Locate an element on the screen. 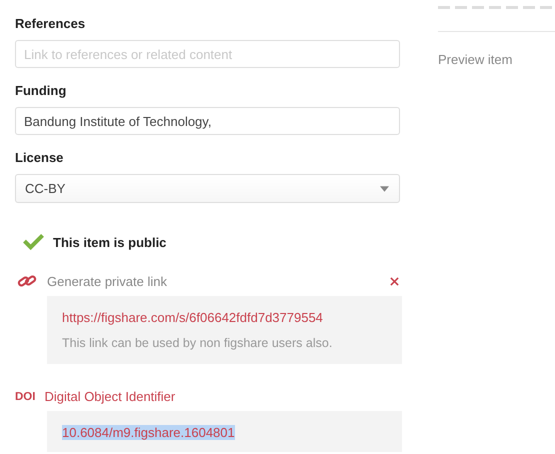 This screenshot has height=454, width=555. doi-value: 10.6084/m9.figshare.1604801 is located at coordinates (148, 432).